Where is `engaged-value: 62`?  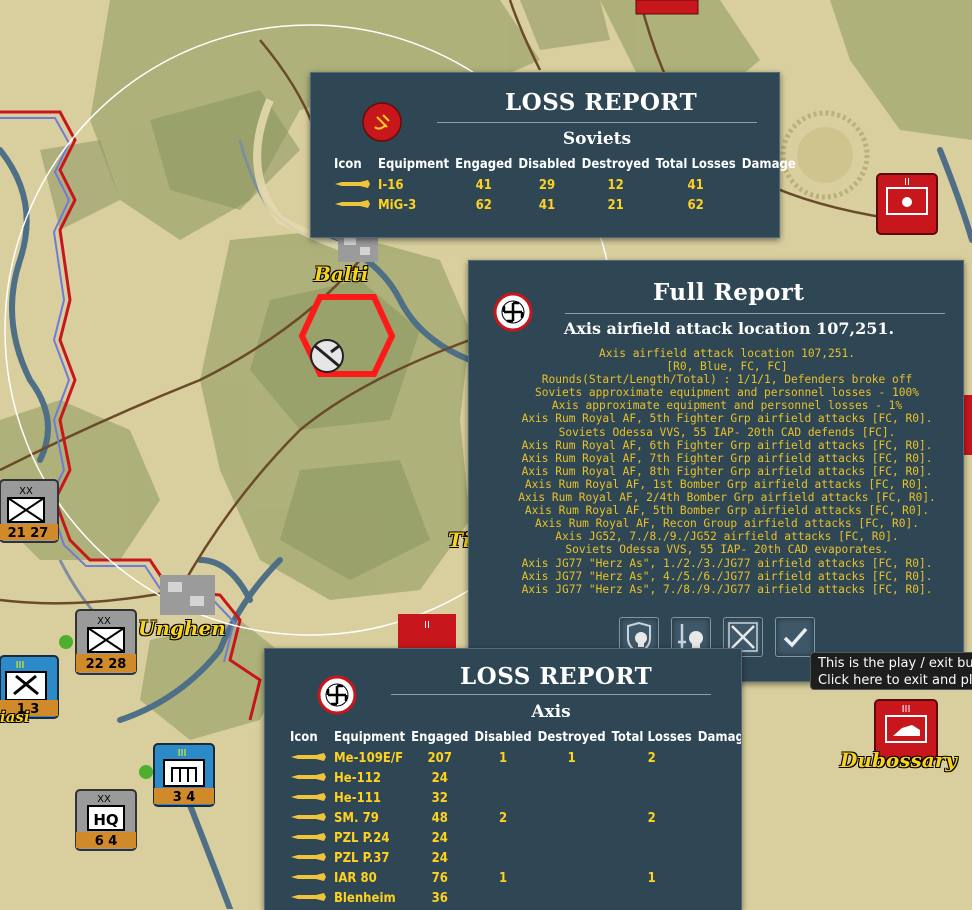 engaged-value: 62 is located at coordinates (483, 205).